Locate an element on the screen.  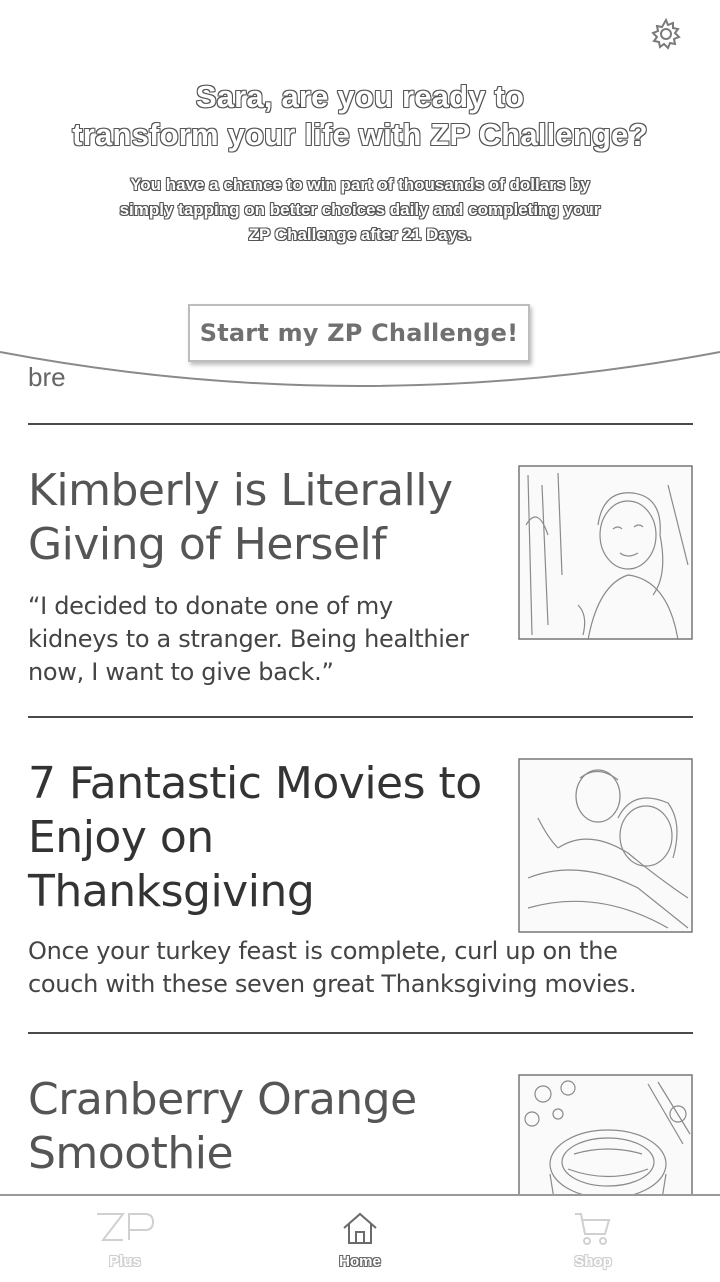
nav-label: Plus is located at coordinates (125, 1261).